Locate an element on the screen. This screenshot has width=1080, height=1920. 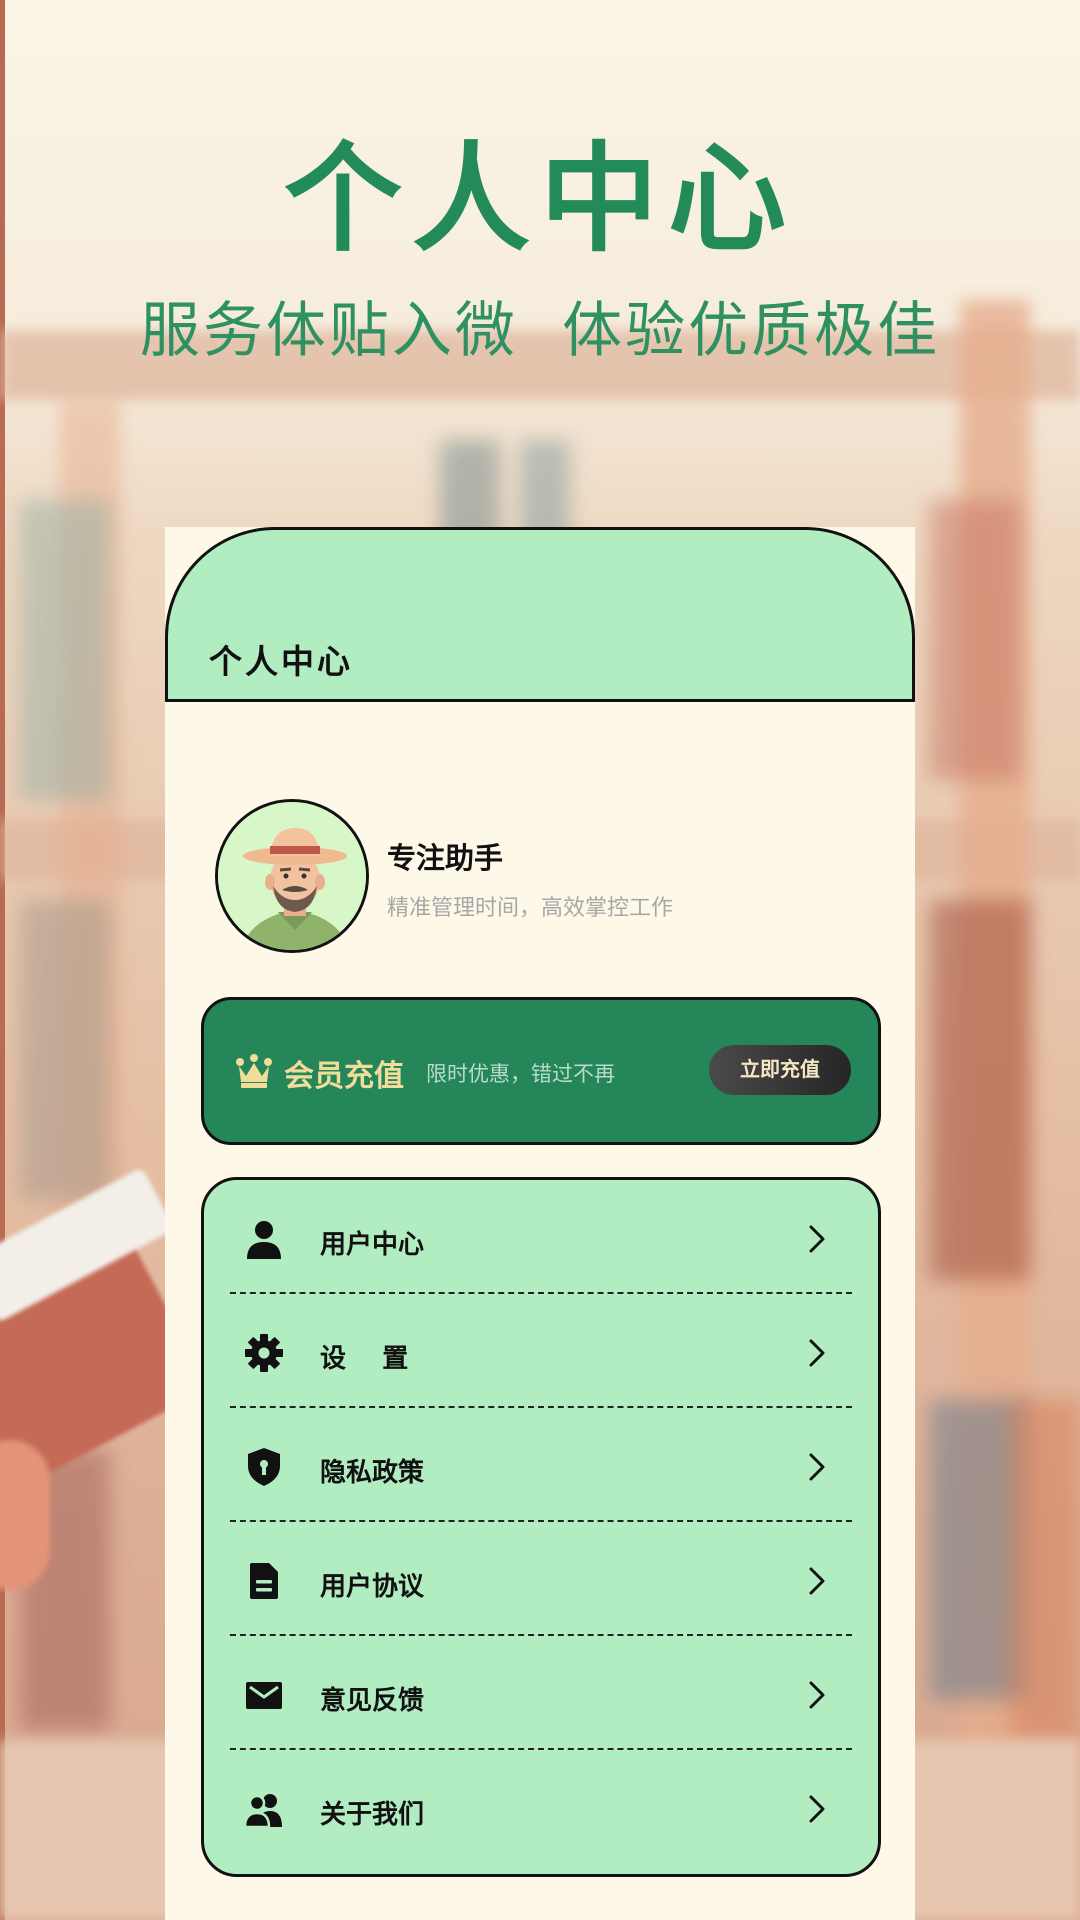
menu-item-label: 隐私政策 is located at coordinates (372, 1473).